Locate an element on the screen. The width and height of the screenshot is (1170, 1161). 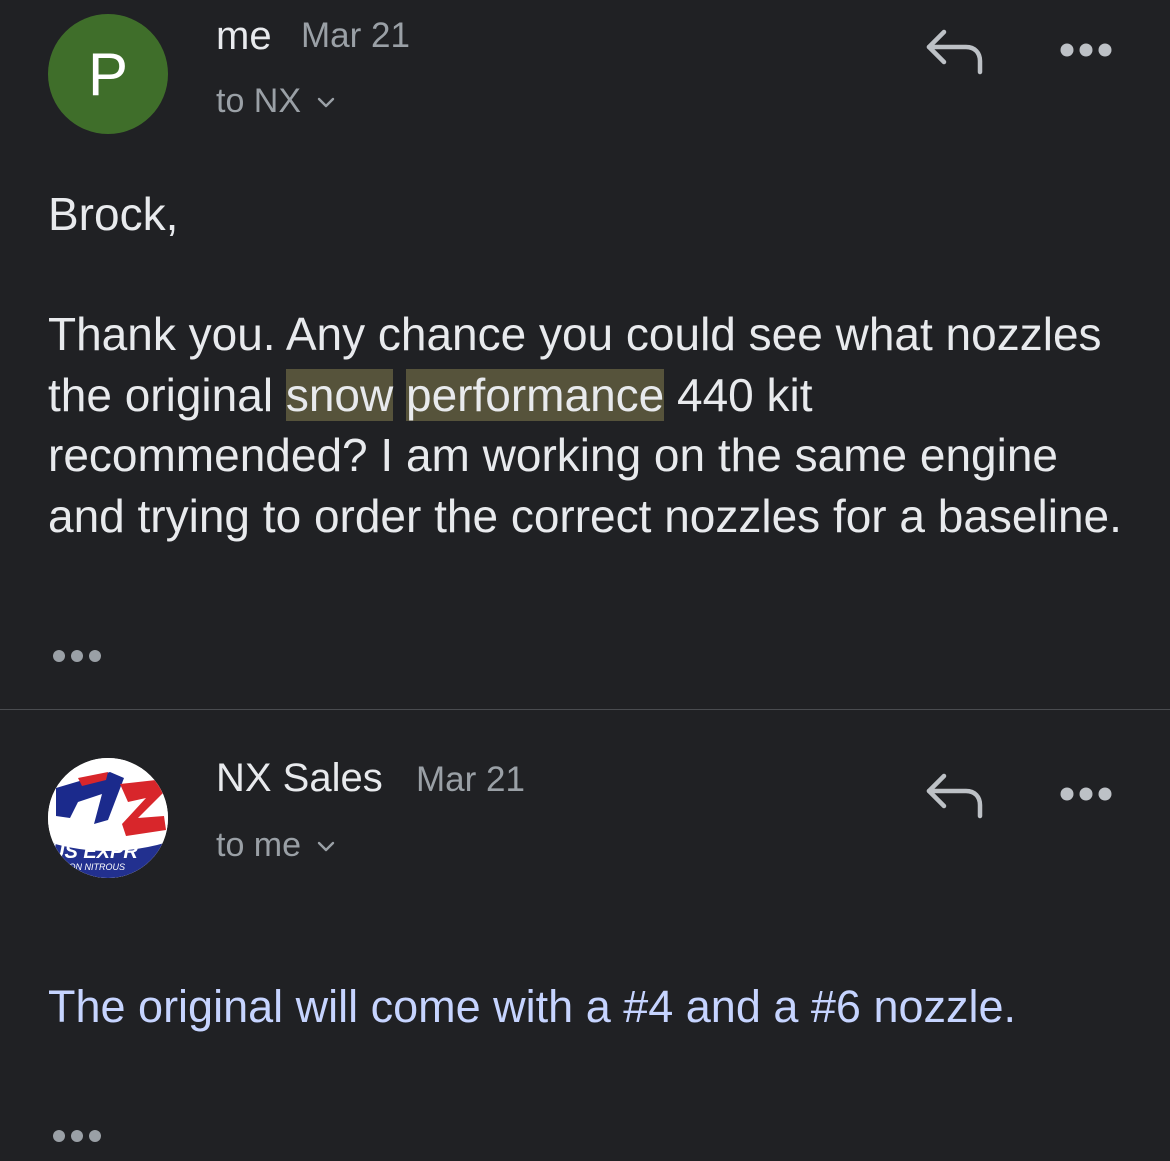
sender-avatar: US EXPR ION NITROUS is located at coordinates (108, 818).